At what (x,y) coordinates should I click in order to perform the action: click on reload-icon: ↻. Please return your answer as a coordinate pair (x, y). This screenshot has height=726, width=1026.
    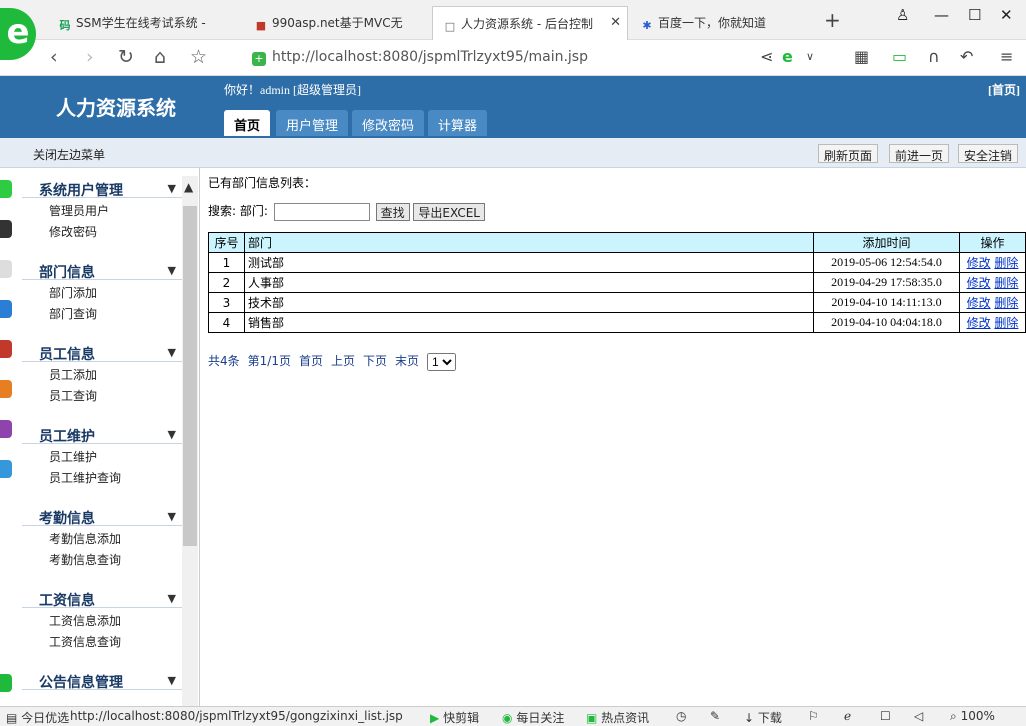
    Looking at the image, I should click on (126, 57).